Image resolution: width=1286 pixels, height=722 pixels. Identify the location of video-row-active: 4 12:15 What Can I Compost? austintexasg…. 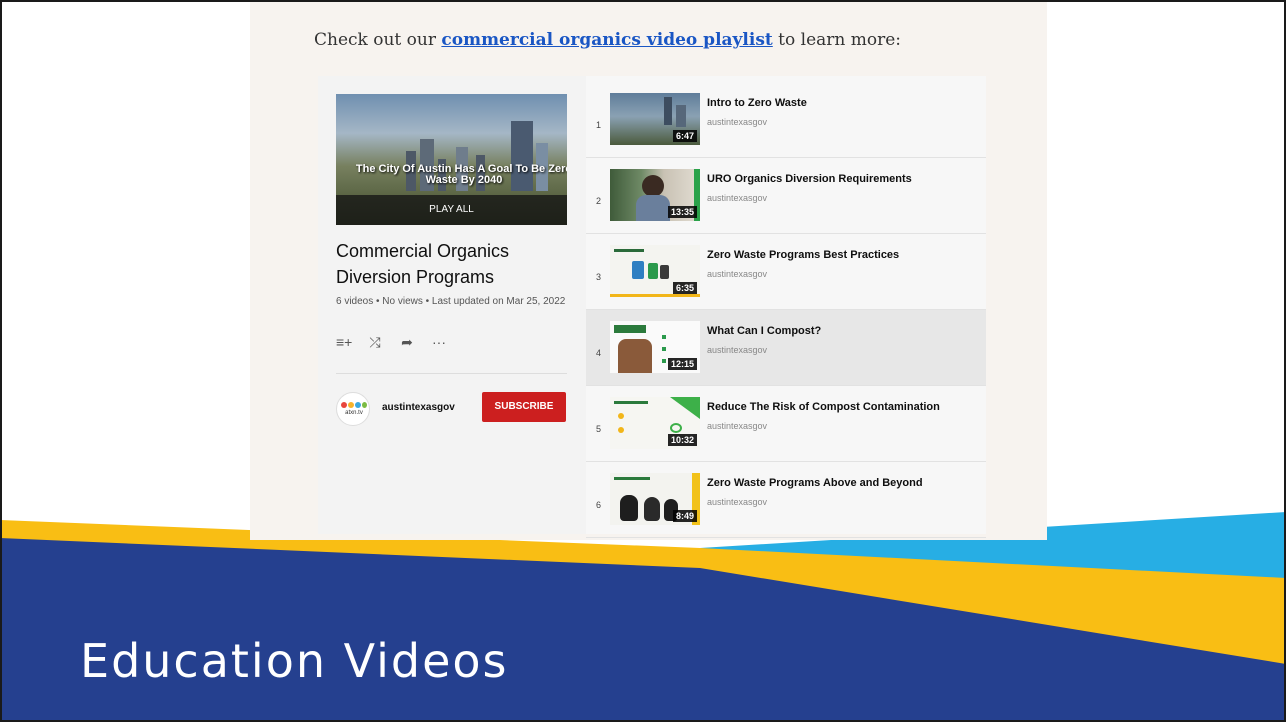
(786, 348).